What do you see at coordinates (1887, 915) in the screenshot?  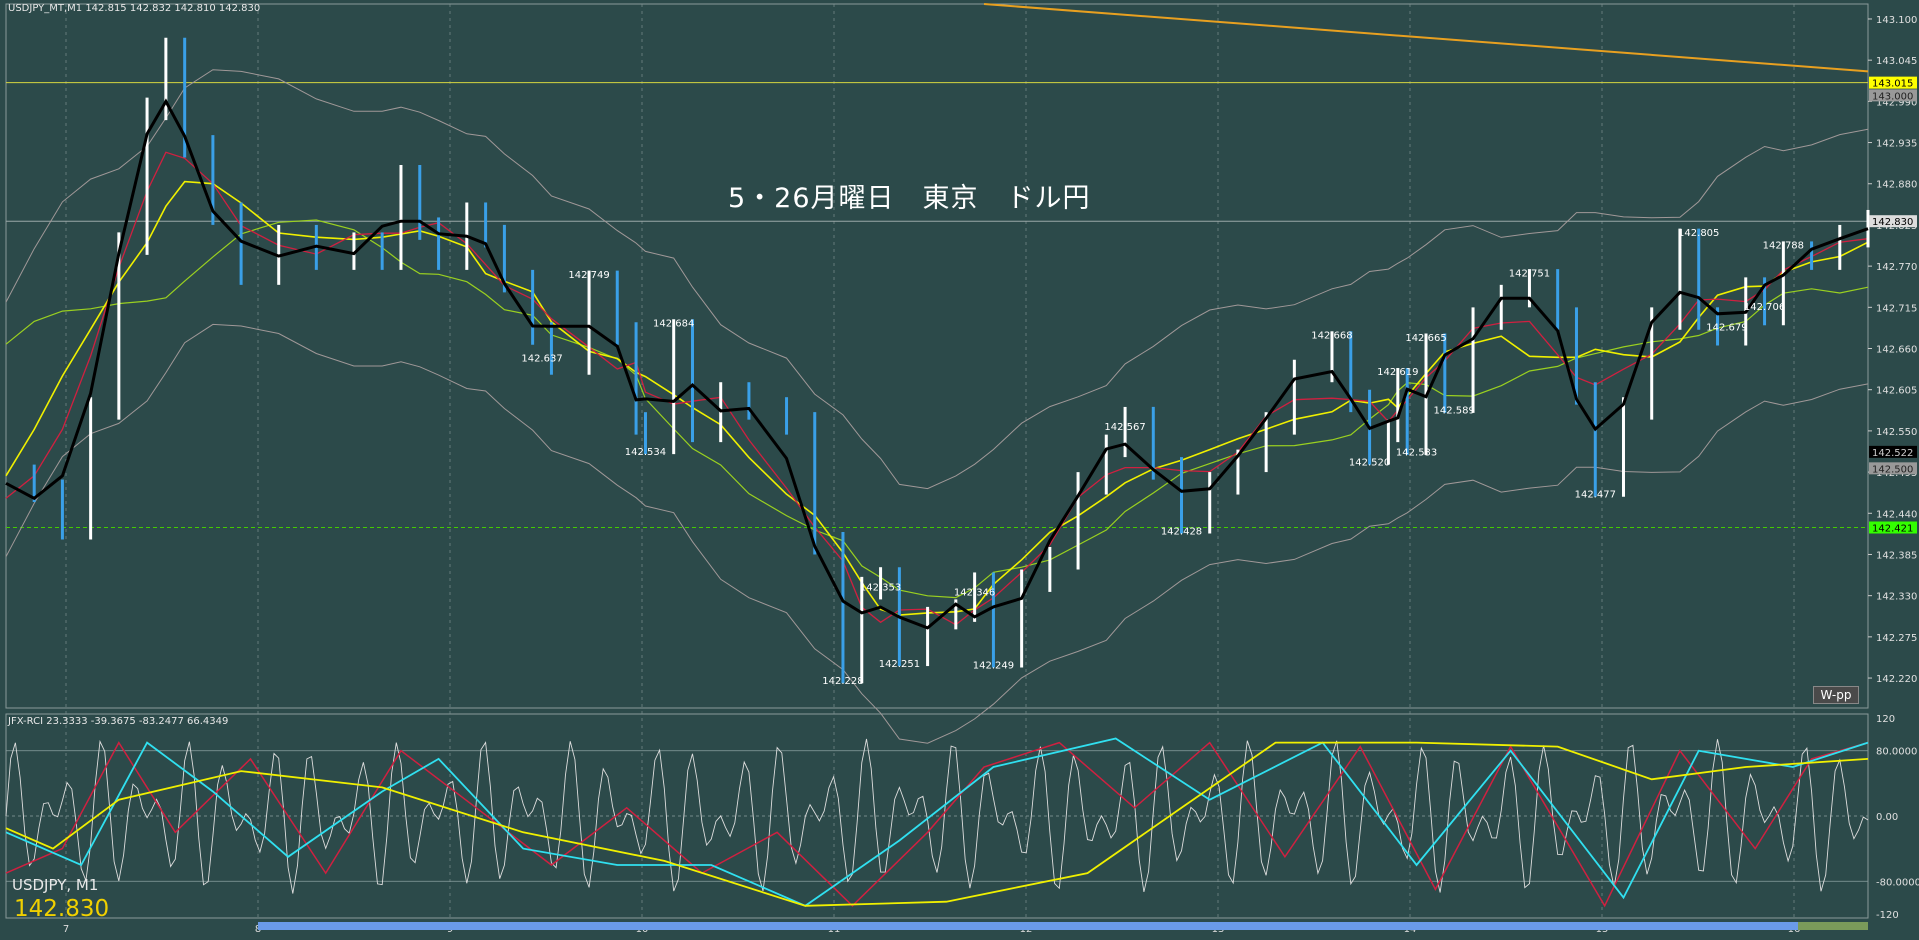 I see `rci-axis-label: -120` at bounding box center [1887, 915].